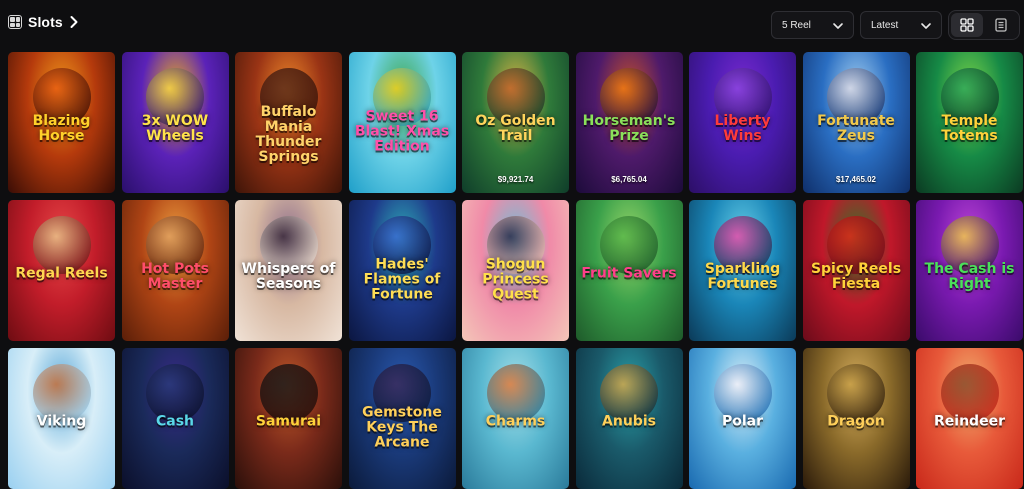 The height and width of the screenshot is (489, 1024). What do you see at coordinates (74, 22) in the screenshot?
I see `chevron-right-icon` at bounding box center [74, 22].